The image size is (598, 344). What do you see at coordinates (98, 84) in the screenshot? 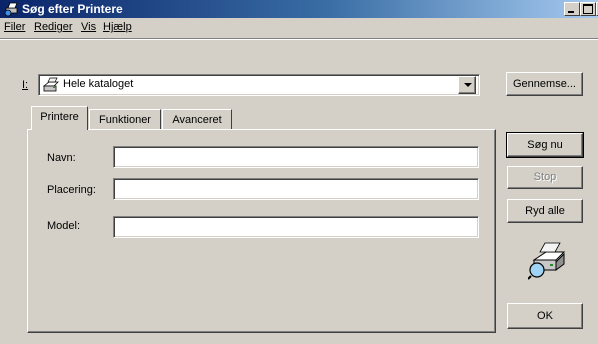
I see `location-value: Hele kataloget` at bounding box center [98, 84].